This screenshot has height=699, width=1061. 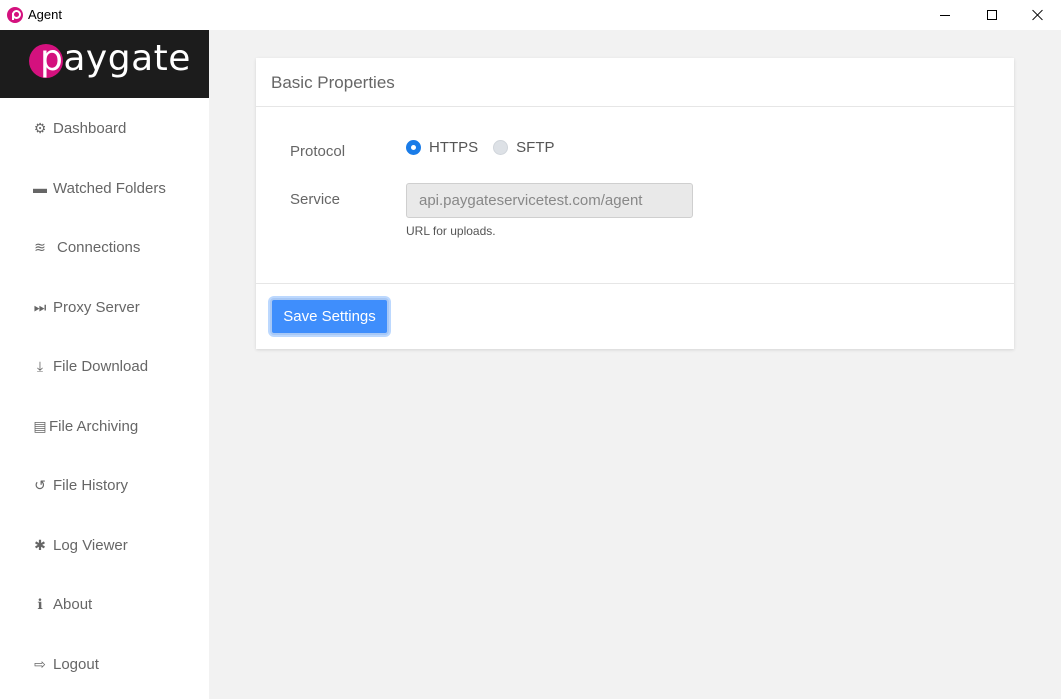 I want to click on sidebar-item-label: Connections, so click(x=99, y=247).